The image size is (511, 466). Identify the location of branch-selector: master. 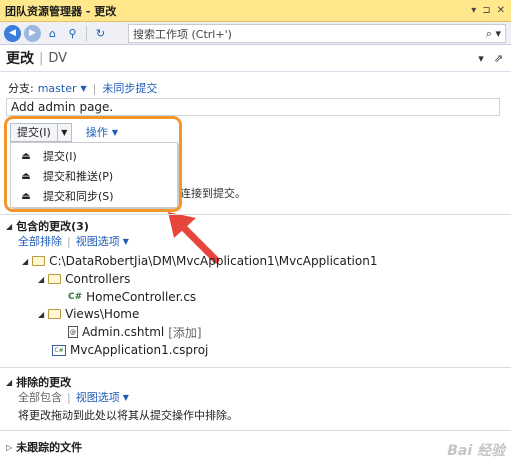
(57, 88).